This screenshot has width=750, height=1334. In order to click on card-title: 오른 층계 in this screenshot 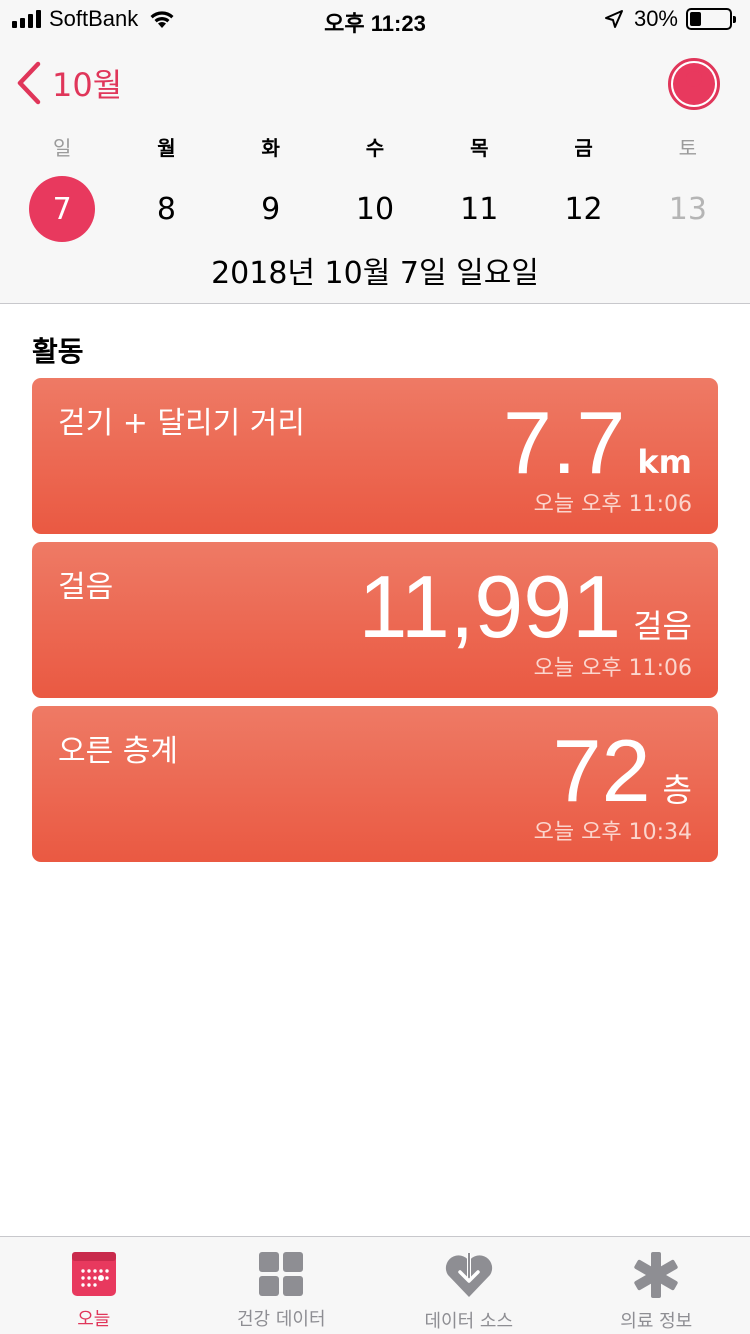, I will do `click(118, 751)`.